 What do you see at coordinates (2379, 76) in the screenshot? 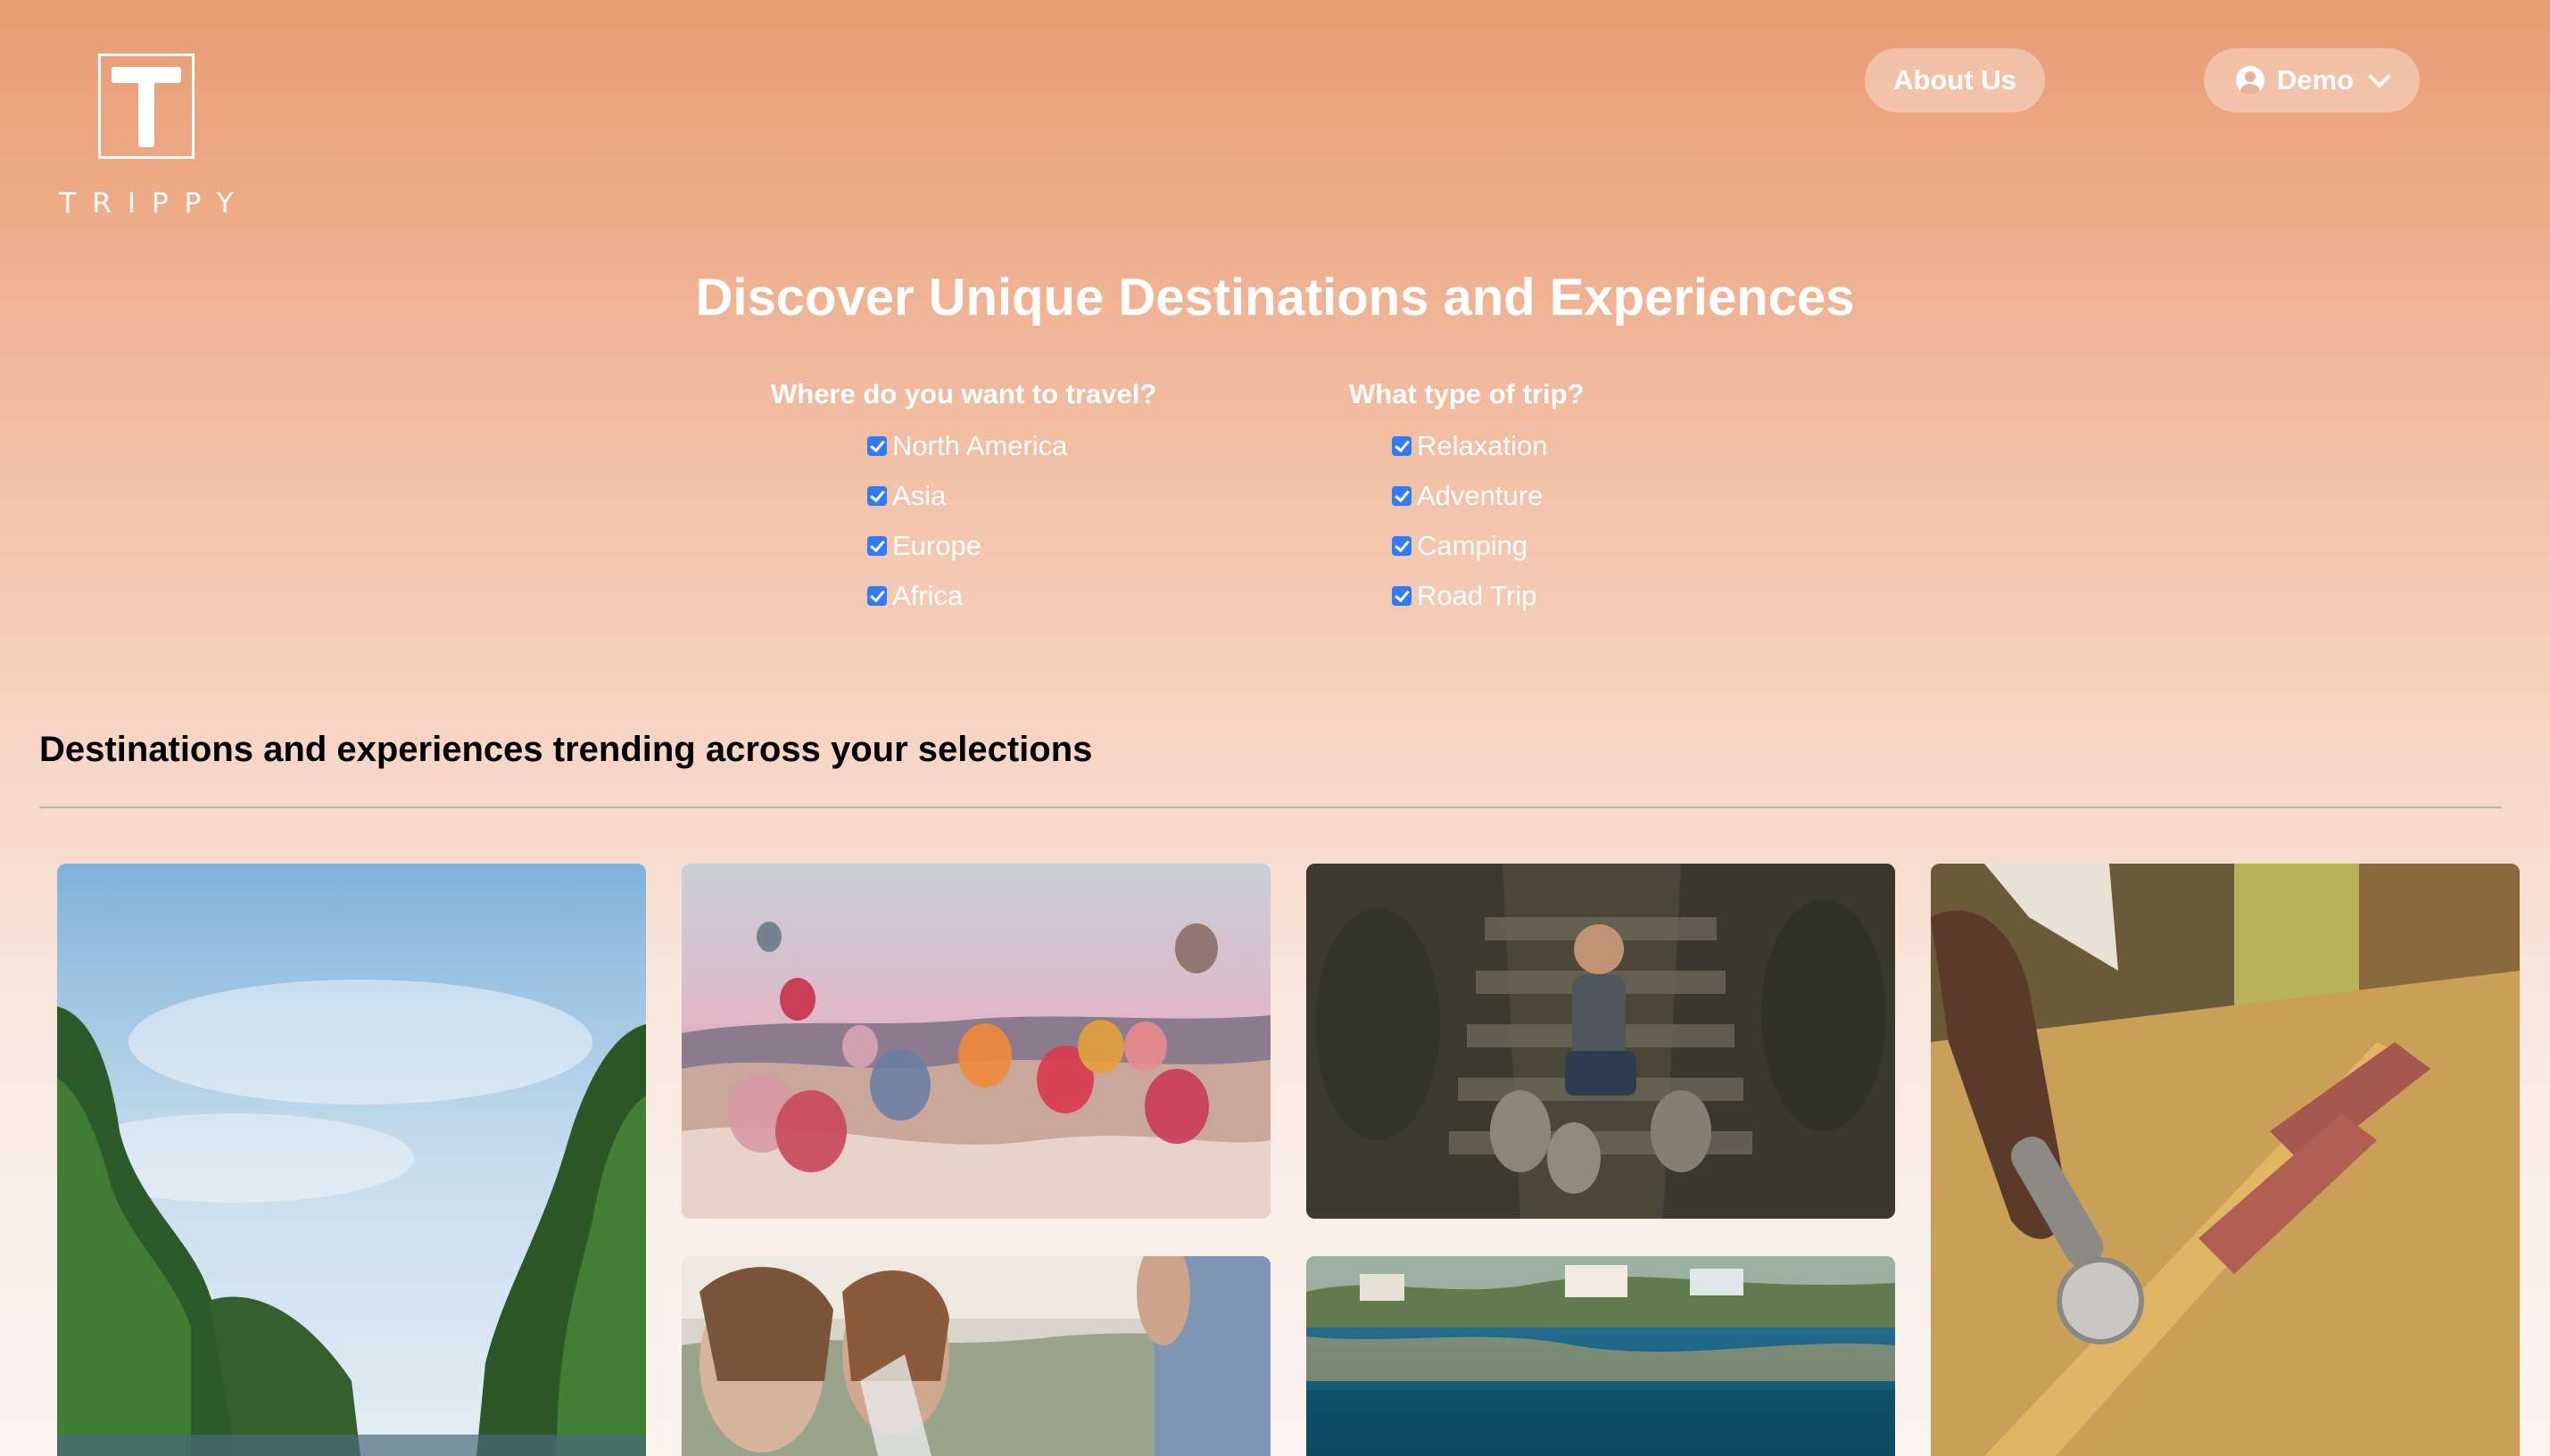
I see `chevron-down-icon` at bounding box center [2379, 76].